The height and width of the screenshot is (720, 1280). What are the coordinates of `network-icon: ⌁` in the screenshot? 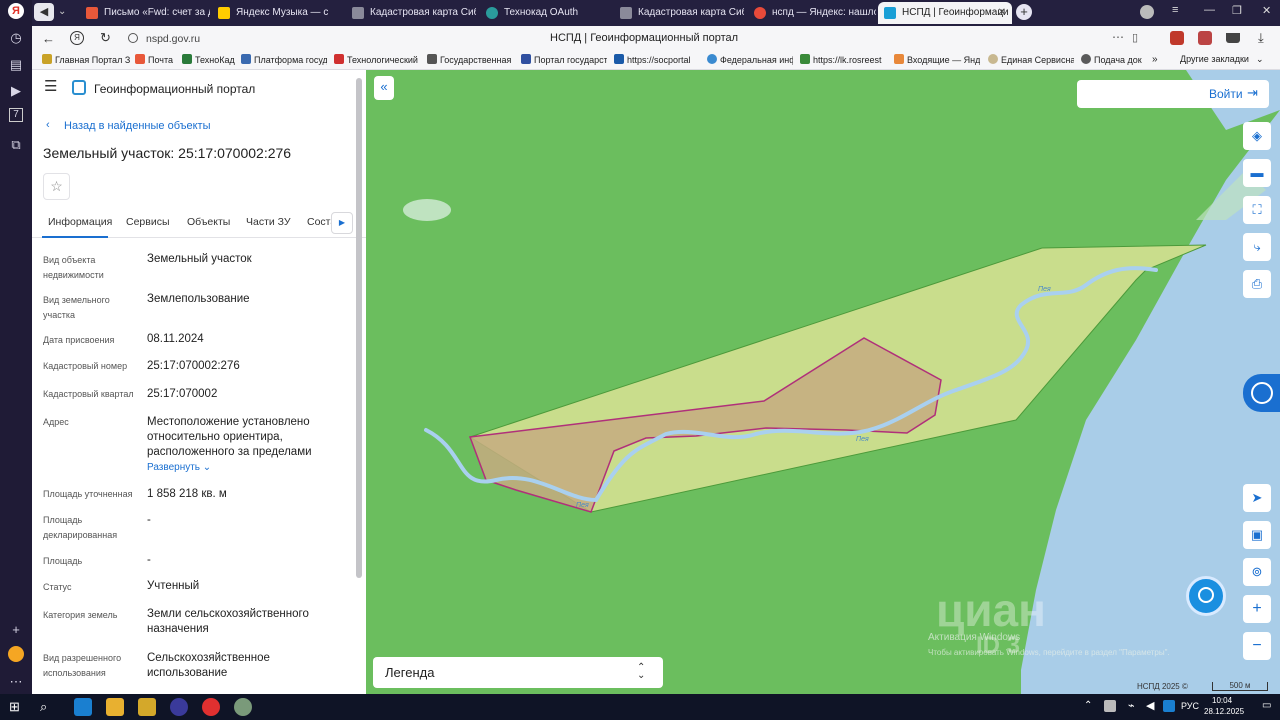 It's located at (1131, 705).